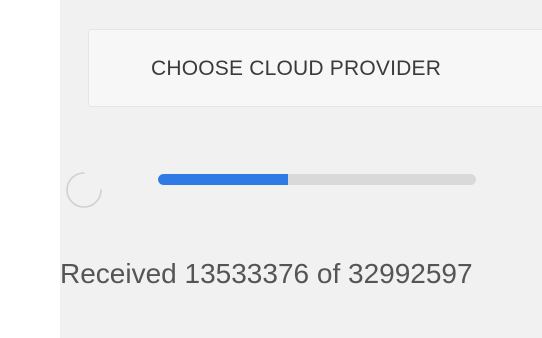  I want to click on choose-cloud-provider-label: CHOOSE CLOUD PROVIDER, so click(296, 68).